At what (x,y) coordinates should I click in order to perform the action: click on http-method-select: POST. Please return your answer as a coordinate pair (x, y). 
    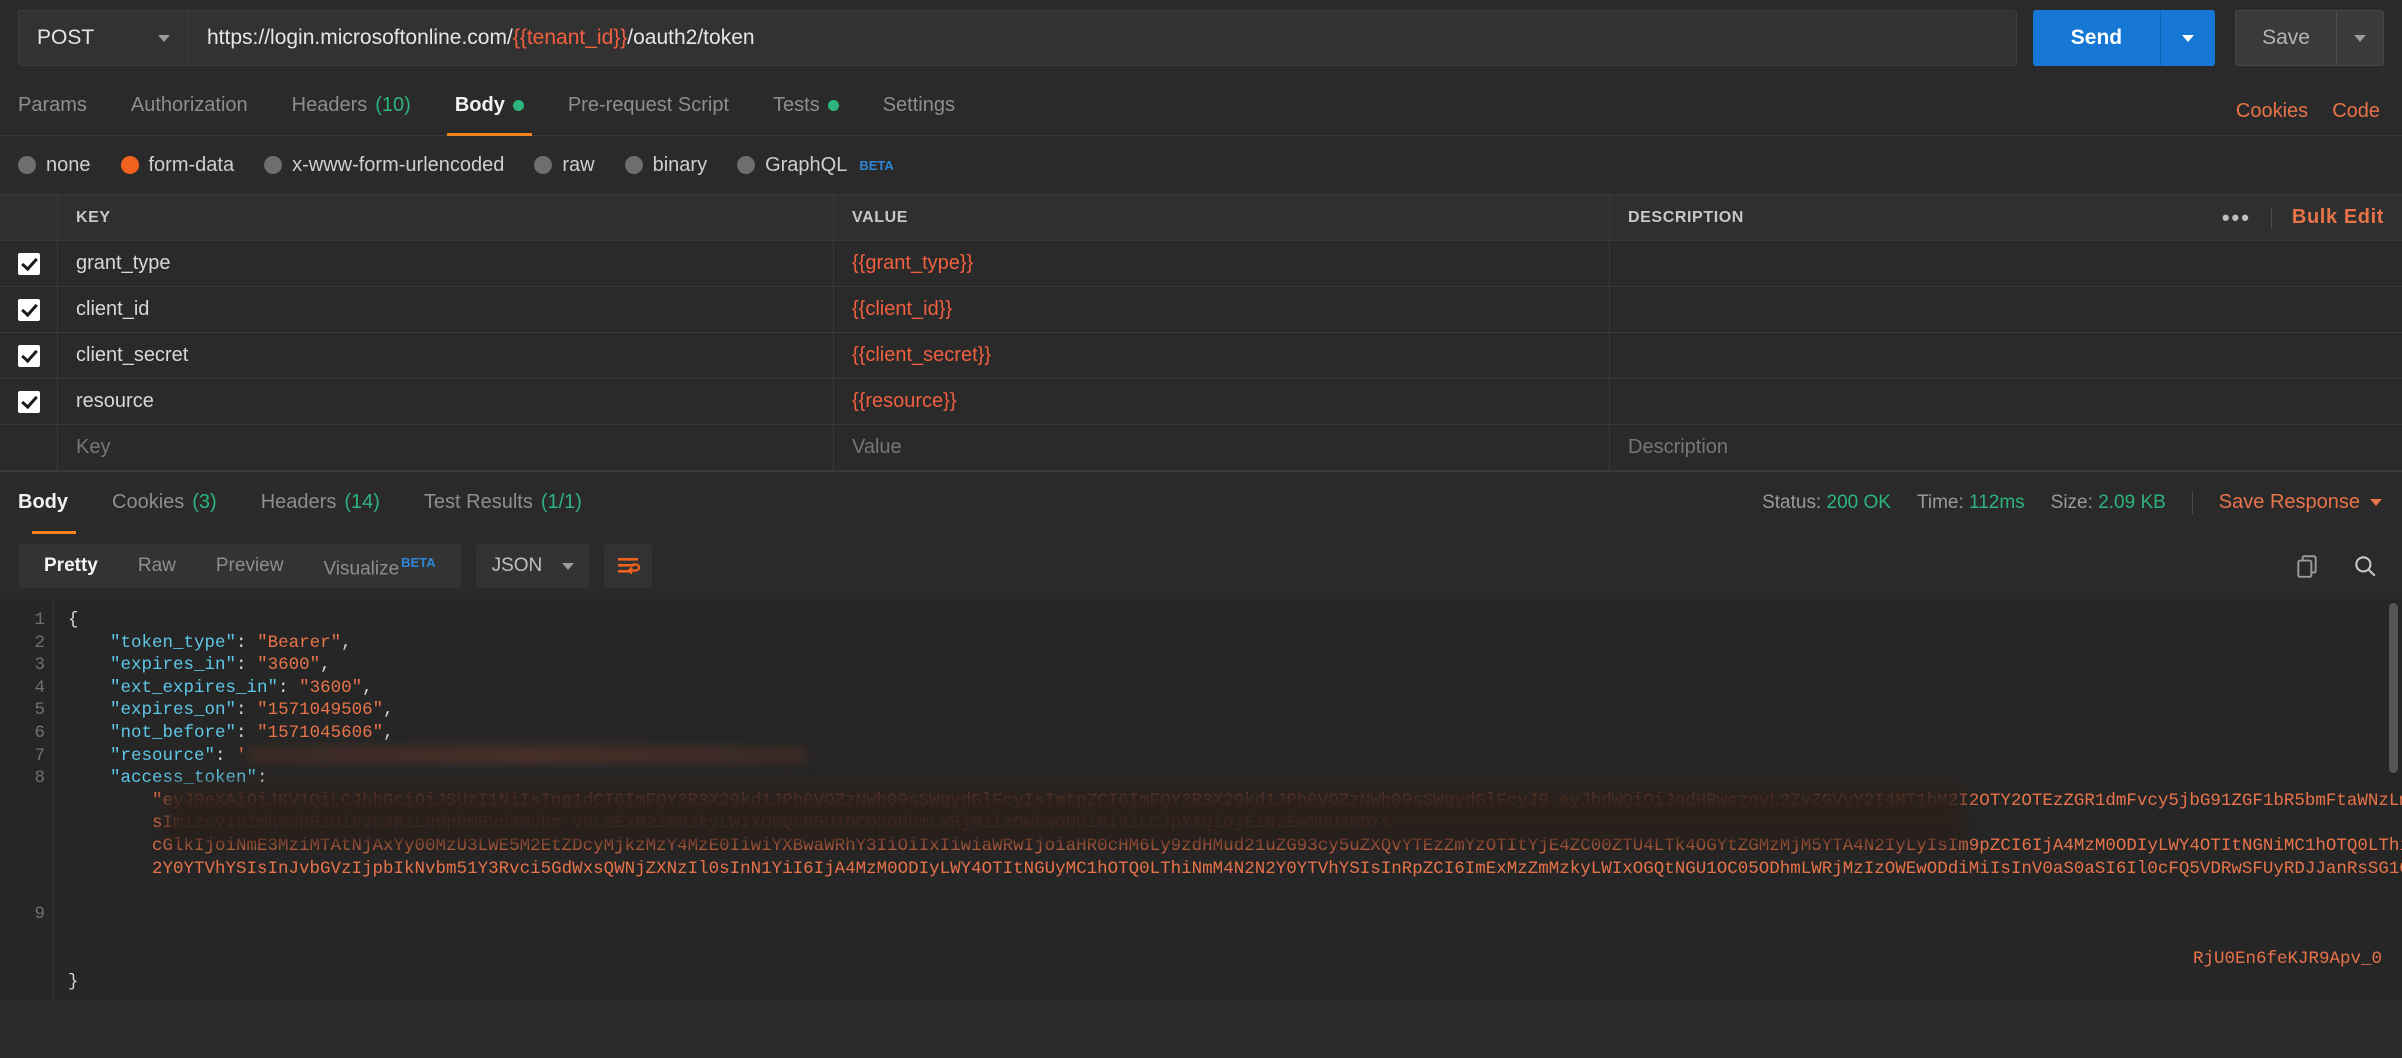
    Looking at the image, I should click on (103, 38).